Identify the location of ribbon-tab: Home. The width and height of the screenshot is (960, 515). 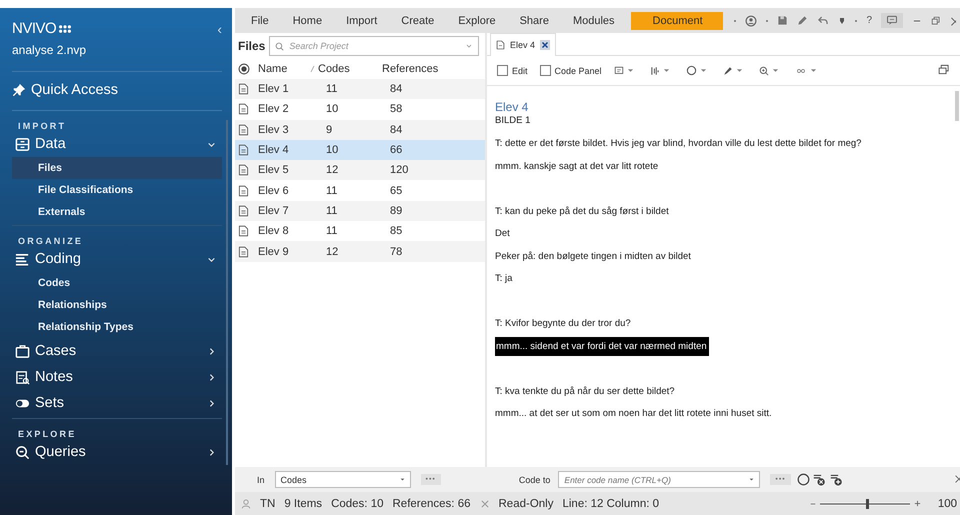
(307, 21).